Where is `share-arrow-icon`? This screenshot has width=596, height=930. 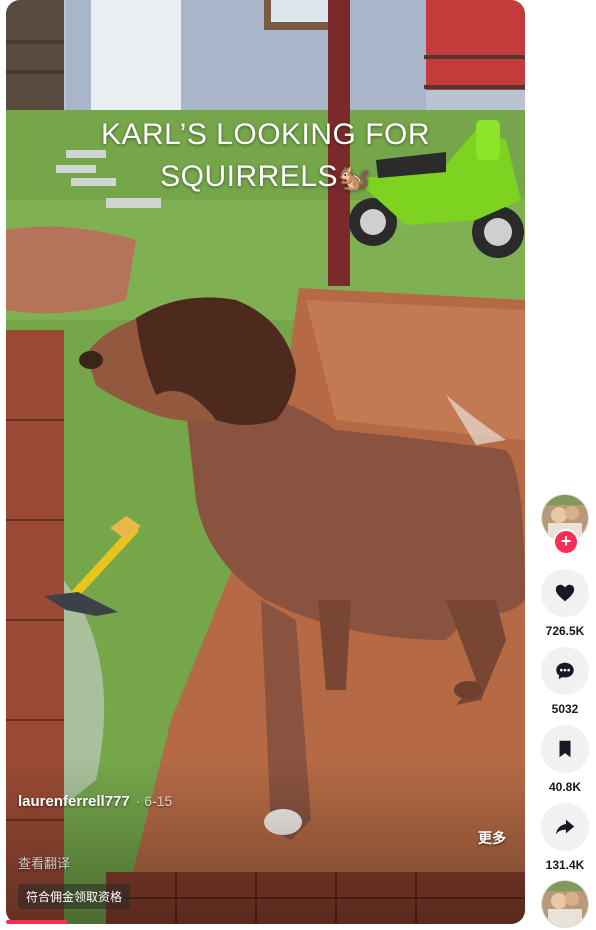
share-arrow-icon is located at coordinates (565, 827).